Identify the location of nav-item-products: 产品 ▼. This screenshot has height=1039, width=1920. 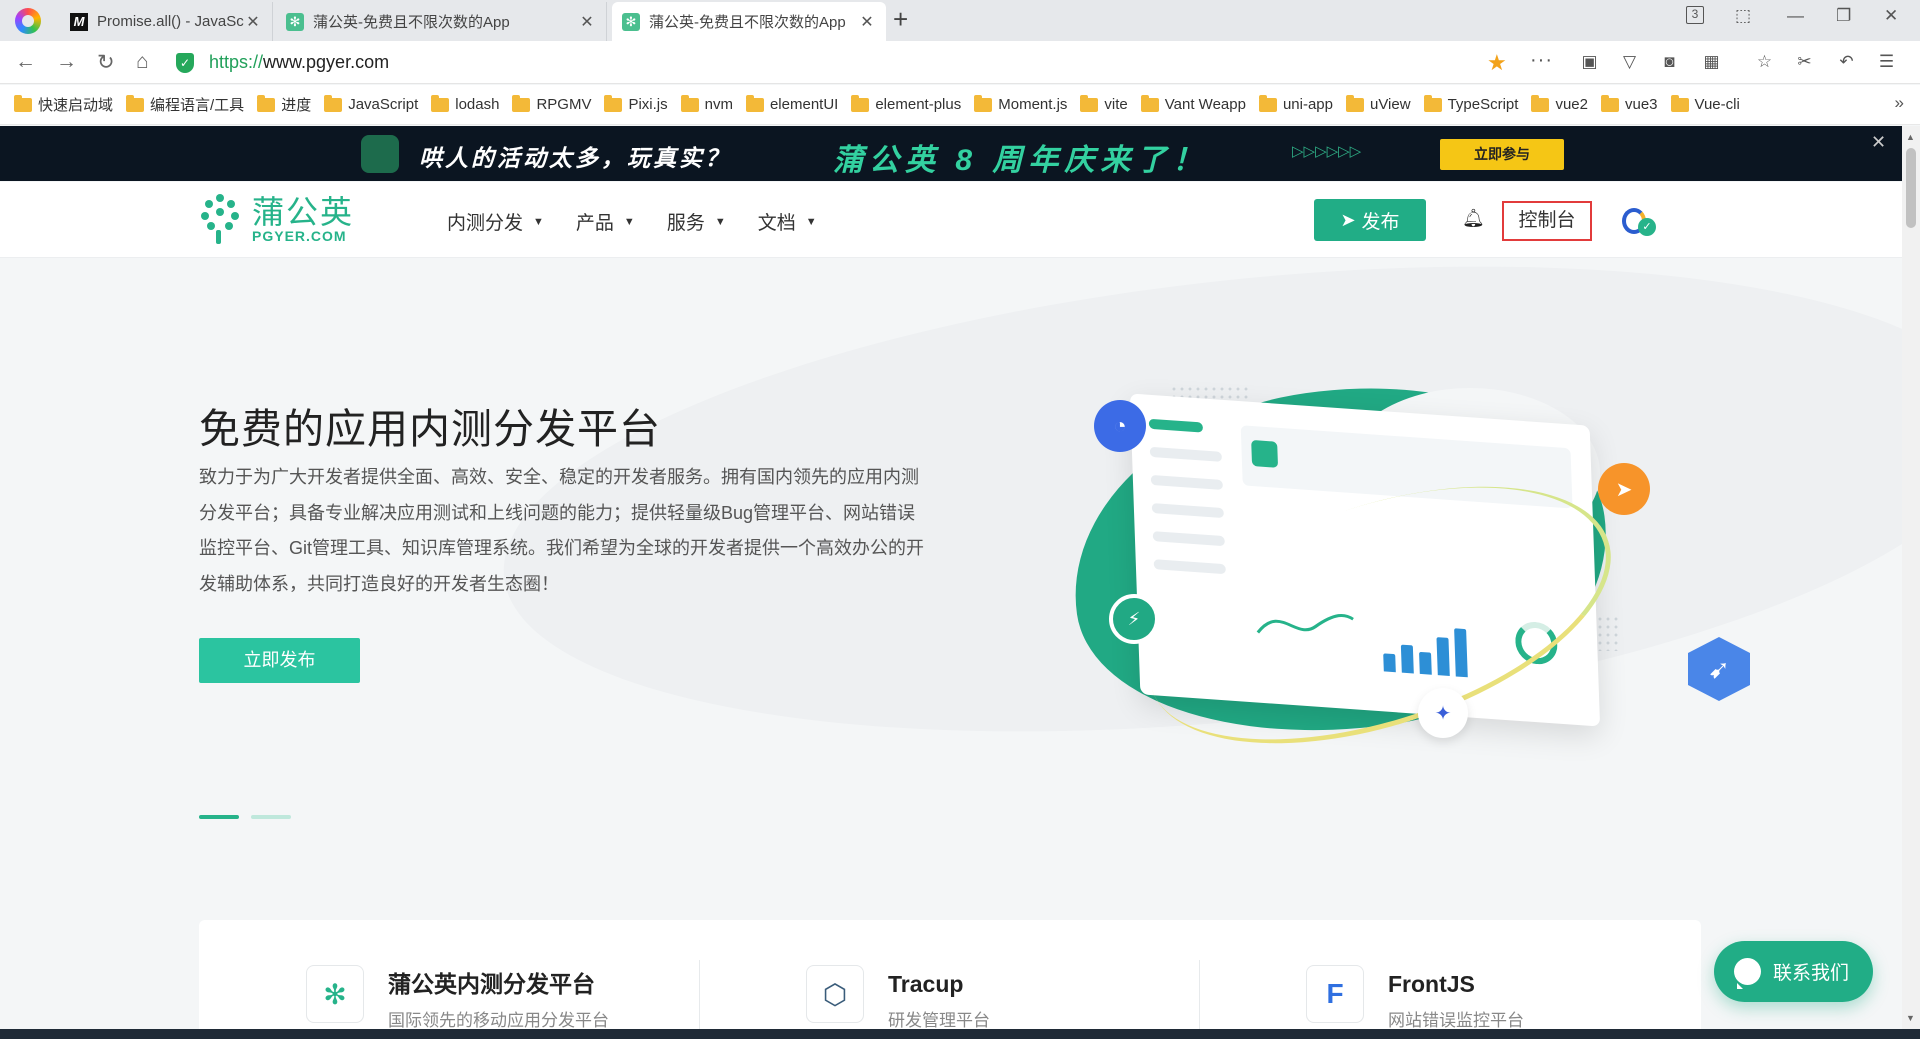
(605, 221).